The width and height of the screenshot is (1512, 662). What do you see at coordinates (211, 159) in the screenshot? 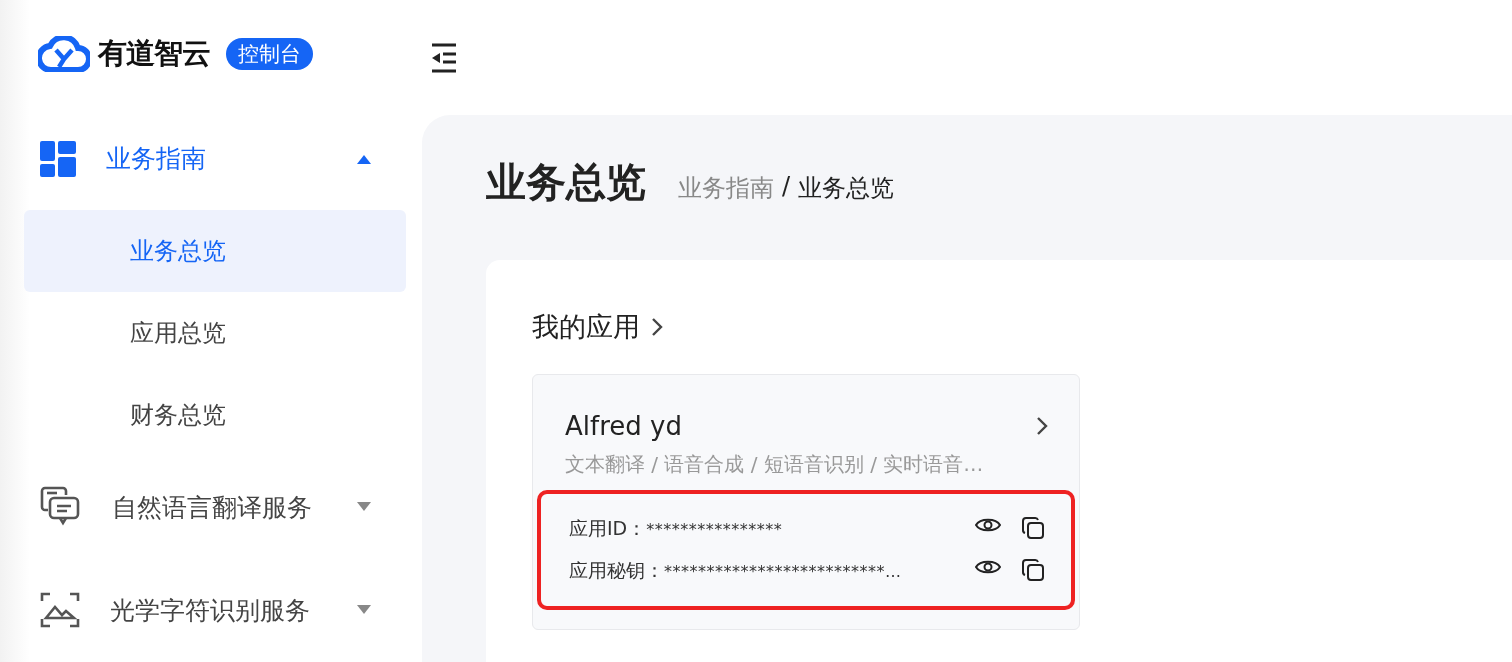
I see `sidebar-group: 业务指南` at bounding box center [211, 159].